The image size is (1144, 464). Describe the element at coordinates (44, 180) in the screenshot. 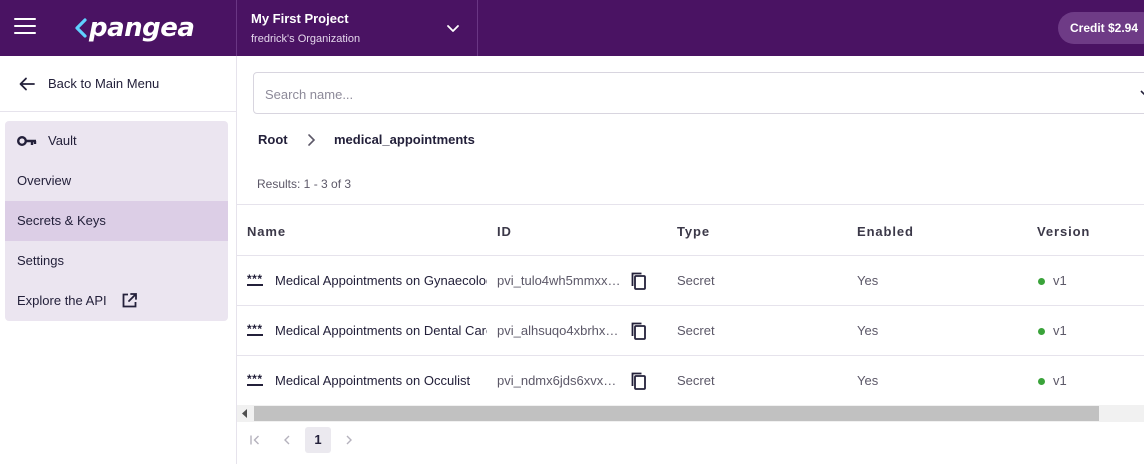

I see `sidebar-item-label: Overview` at that location.